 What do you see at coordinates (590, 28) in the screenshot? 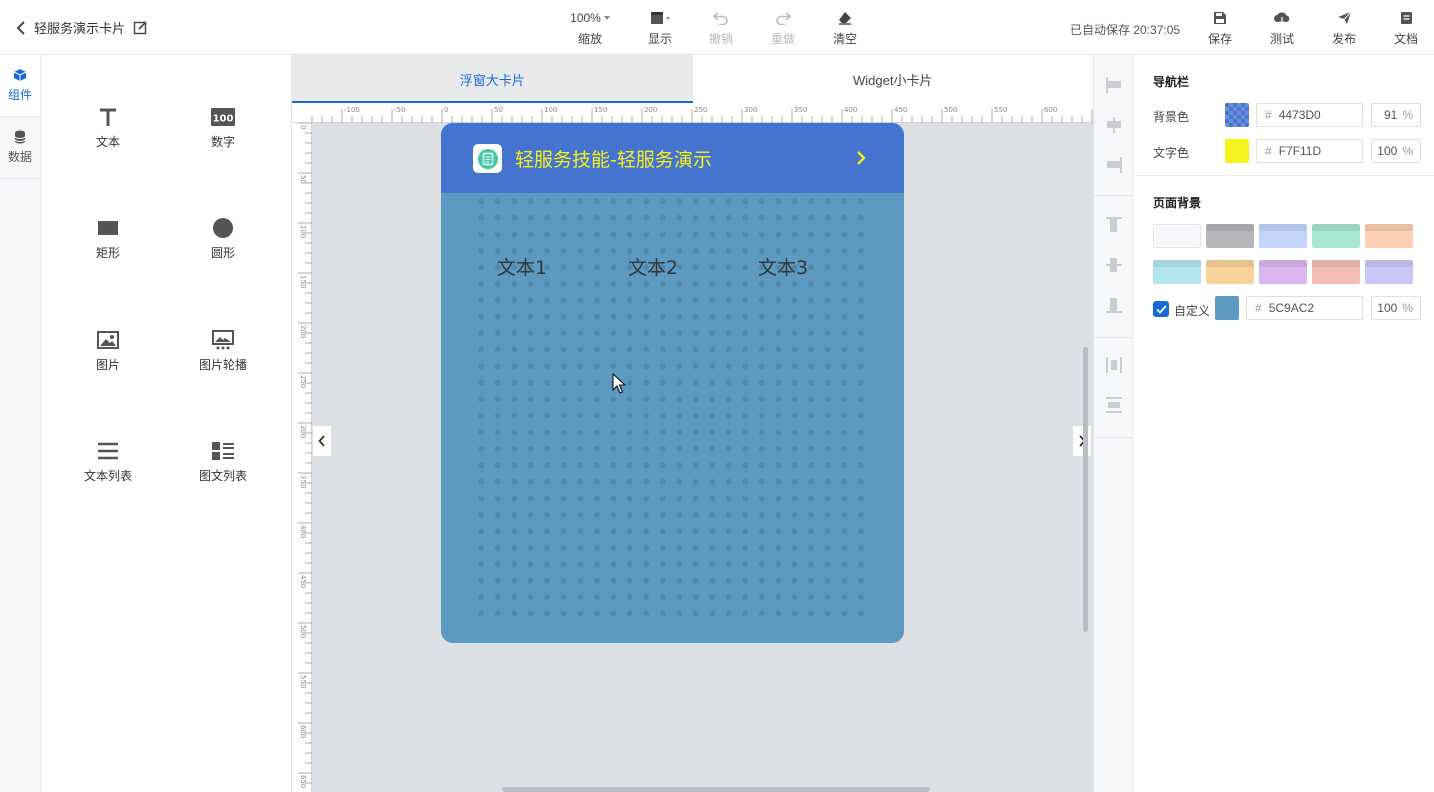
I see `zoom-control: 100% 缩放` at bounding box center [590, 28].